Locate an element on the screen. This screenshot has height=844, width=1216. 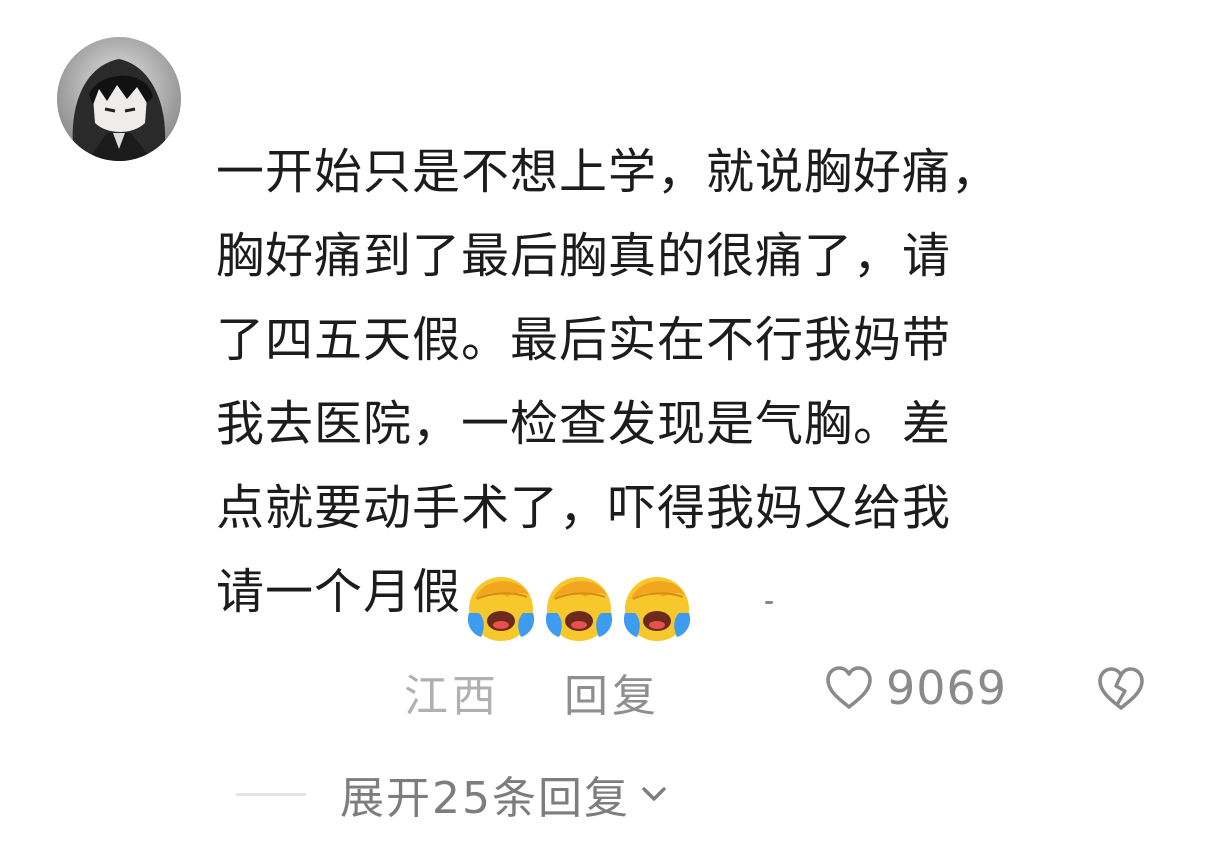
comment-line: 了四五天假。最后实在不行我妈带 is located at coordinates (584, 340).